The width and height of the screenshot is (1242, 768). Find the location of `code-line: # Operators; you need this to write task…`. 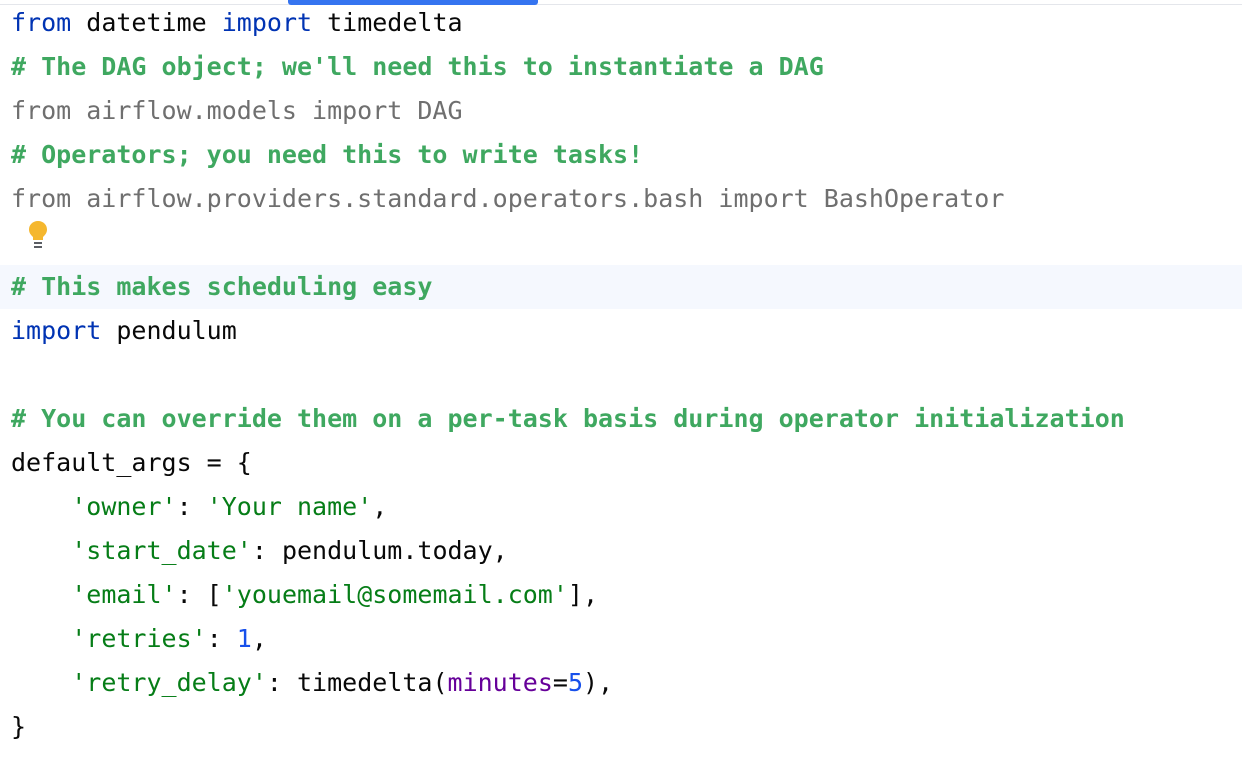

code-line: # Operators; you need this to write task… is located at coordinates (621, 155).